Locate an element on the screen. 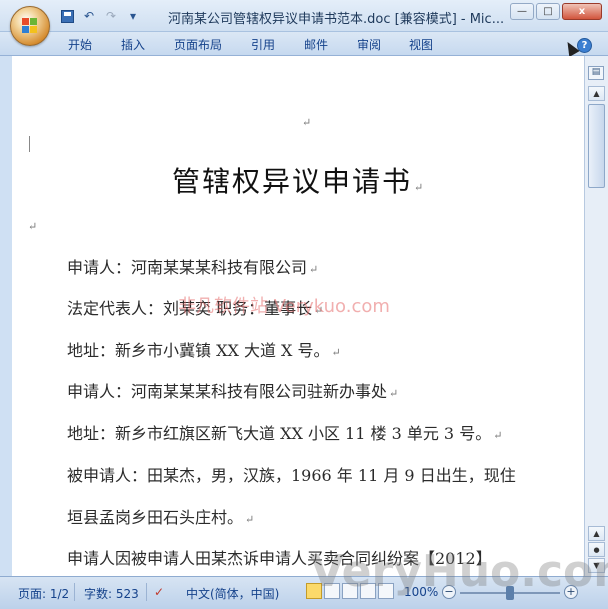  paragraph: 被申请人：田某杰，男，汉族，1966 年 11 月 9 日出生，现住 is located at coordinates (291, 475).